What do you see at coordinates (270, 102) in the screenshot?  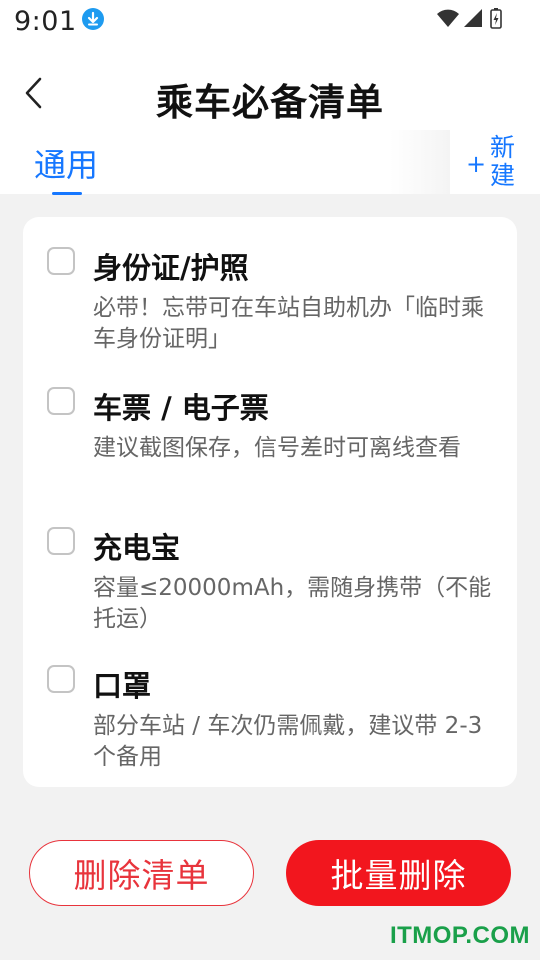 I see `page-title: 乘车必备清单` at bounding box center [270, 102].